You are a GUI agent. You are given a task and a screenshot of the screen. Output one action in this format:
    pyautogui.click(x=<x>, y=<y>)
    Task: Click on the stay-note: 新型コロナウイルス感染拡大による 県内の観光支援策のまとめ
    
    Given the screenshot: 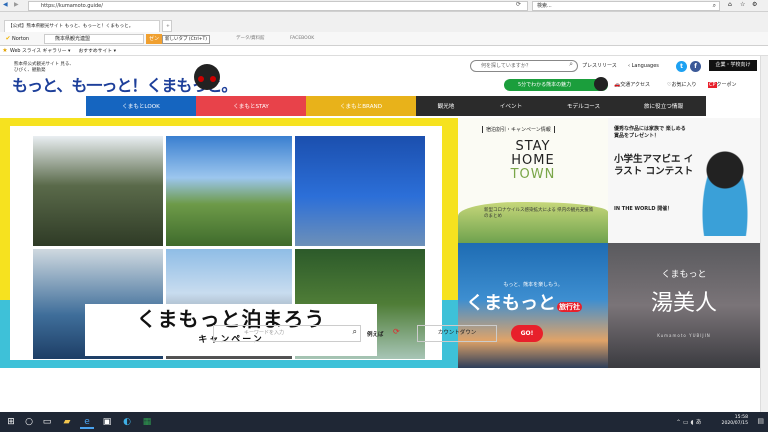 What is the action you would take?
    pyautogui.click(x=539, y=213)
    